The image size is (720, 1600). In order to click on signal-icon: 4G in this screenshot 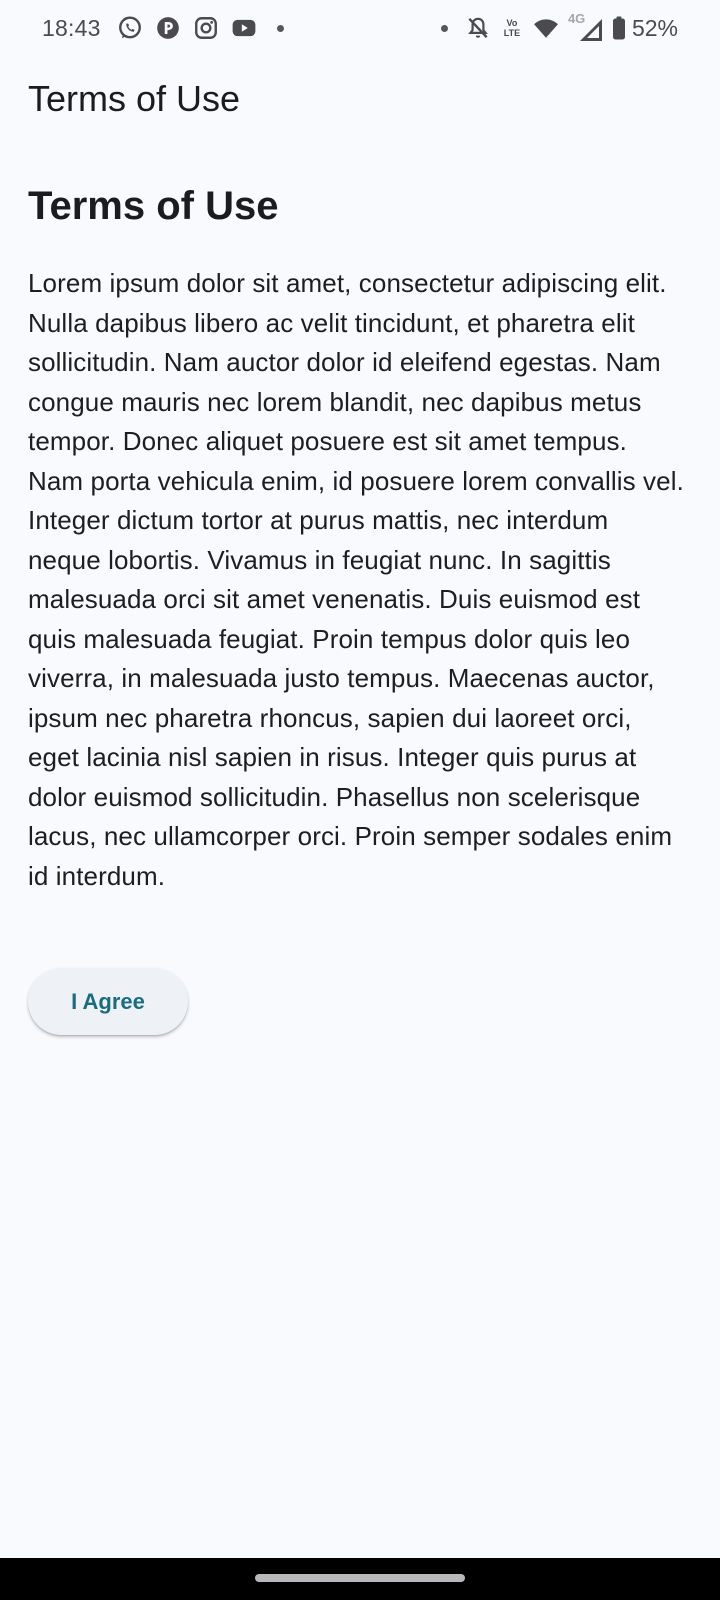, I will do `click(585, 26)`.